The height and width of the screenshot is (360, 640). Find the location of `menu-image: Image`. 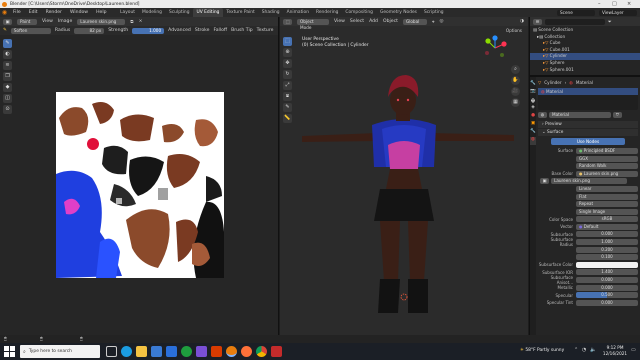

menu-image: Image is located at coordinates (65, 21).